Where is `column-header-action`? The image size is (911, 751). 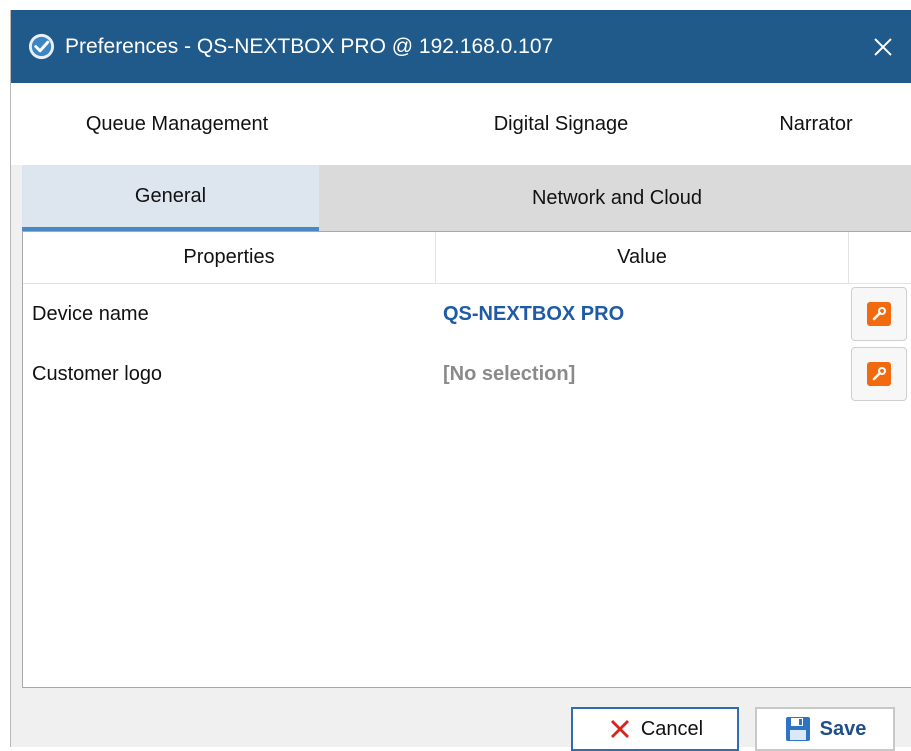
column-header-action is located at coordinates (880, 257).